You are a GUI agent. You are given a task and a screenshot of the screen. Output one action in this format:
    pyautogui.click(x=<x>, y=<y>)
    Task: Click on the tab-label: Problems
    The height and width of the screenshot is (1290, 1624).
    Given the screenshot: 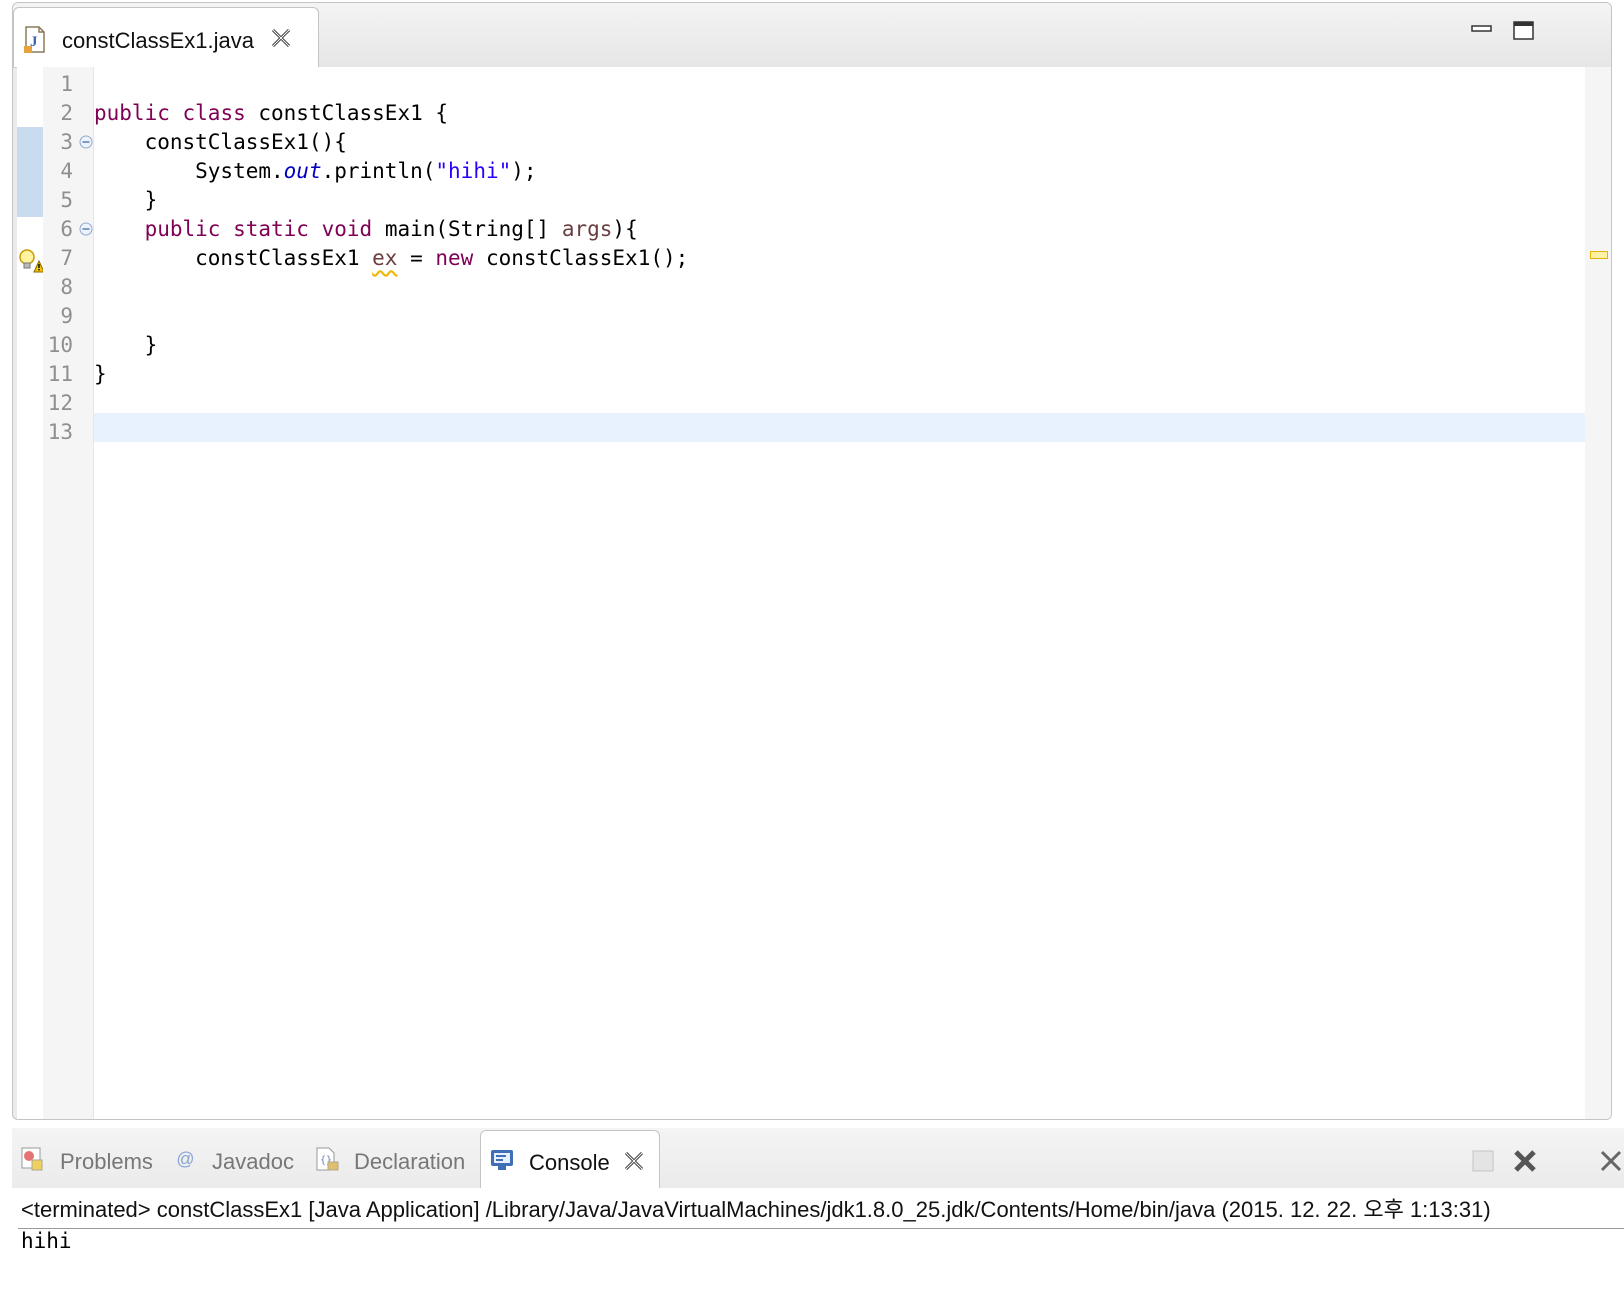 What is the action you would take?
    pyautogui.click(x=106, y=1161)
    